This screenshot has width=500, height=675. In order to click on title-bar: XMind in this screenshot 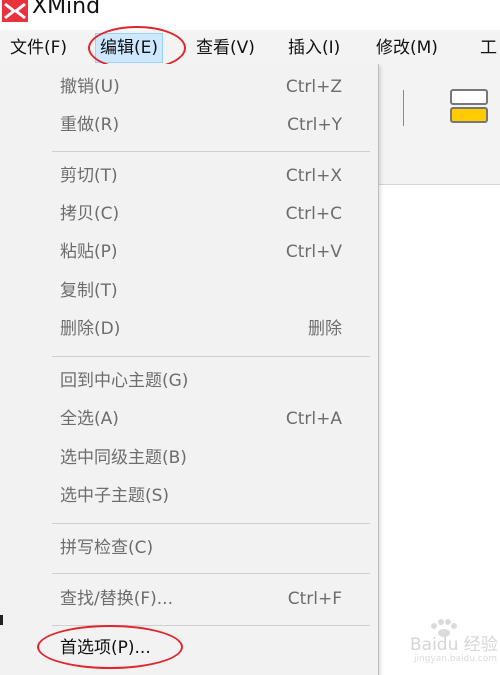, I will do `click(250, 15)`.